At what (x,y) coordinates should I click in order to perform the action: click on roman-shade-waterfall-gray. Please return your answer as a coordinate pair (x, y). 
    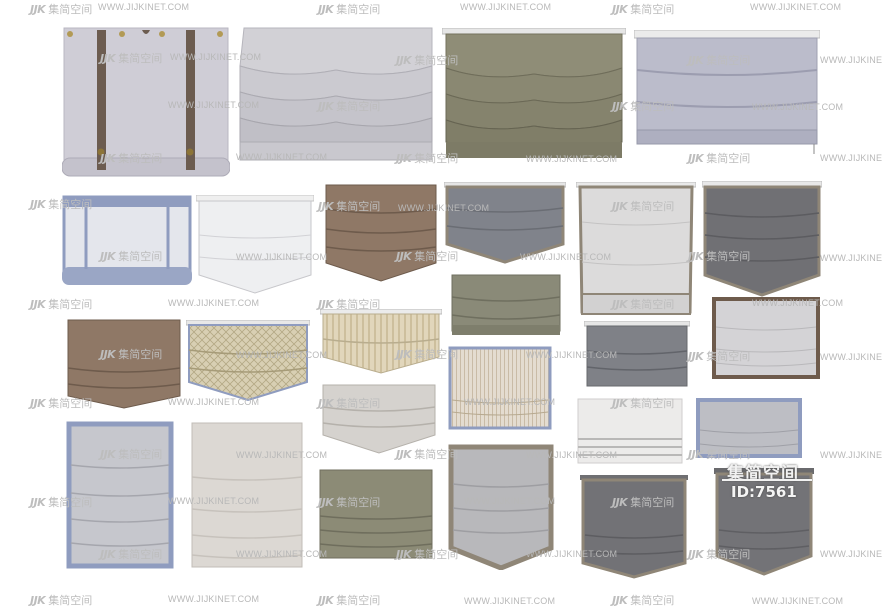
    Looking at the image, I should click on (336, 94).